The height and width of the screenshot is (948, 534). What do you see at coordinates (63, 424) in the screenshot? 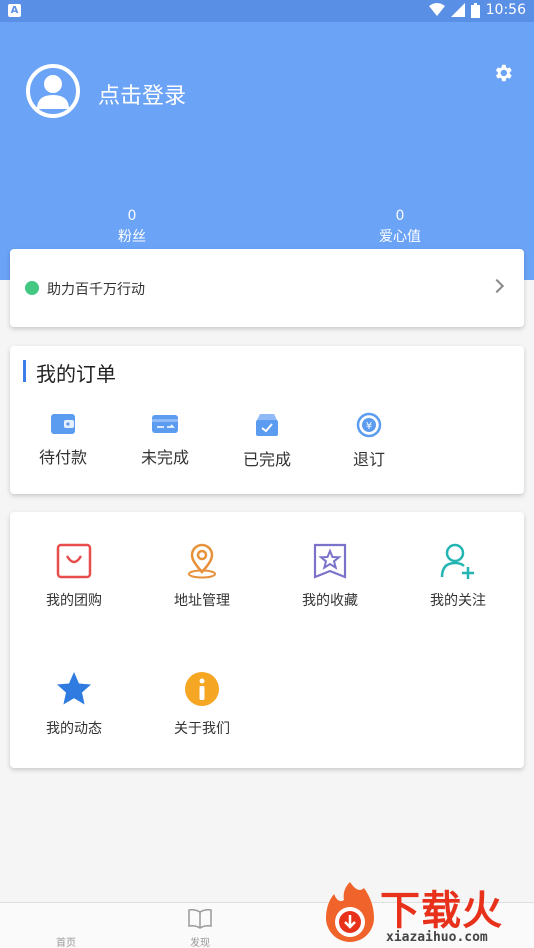
I see `wallet-icon` at bounding box center [63, 424].